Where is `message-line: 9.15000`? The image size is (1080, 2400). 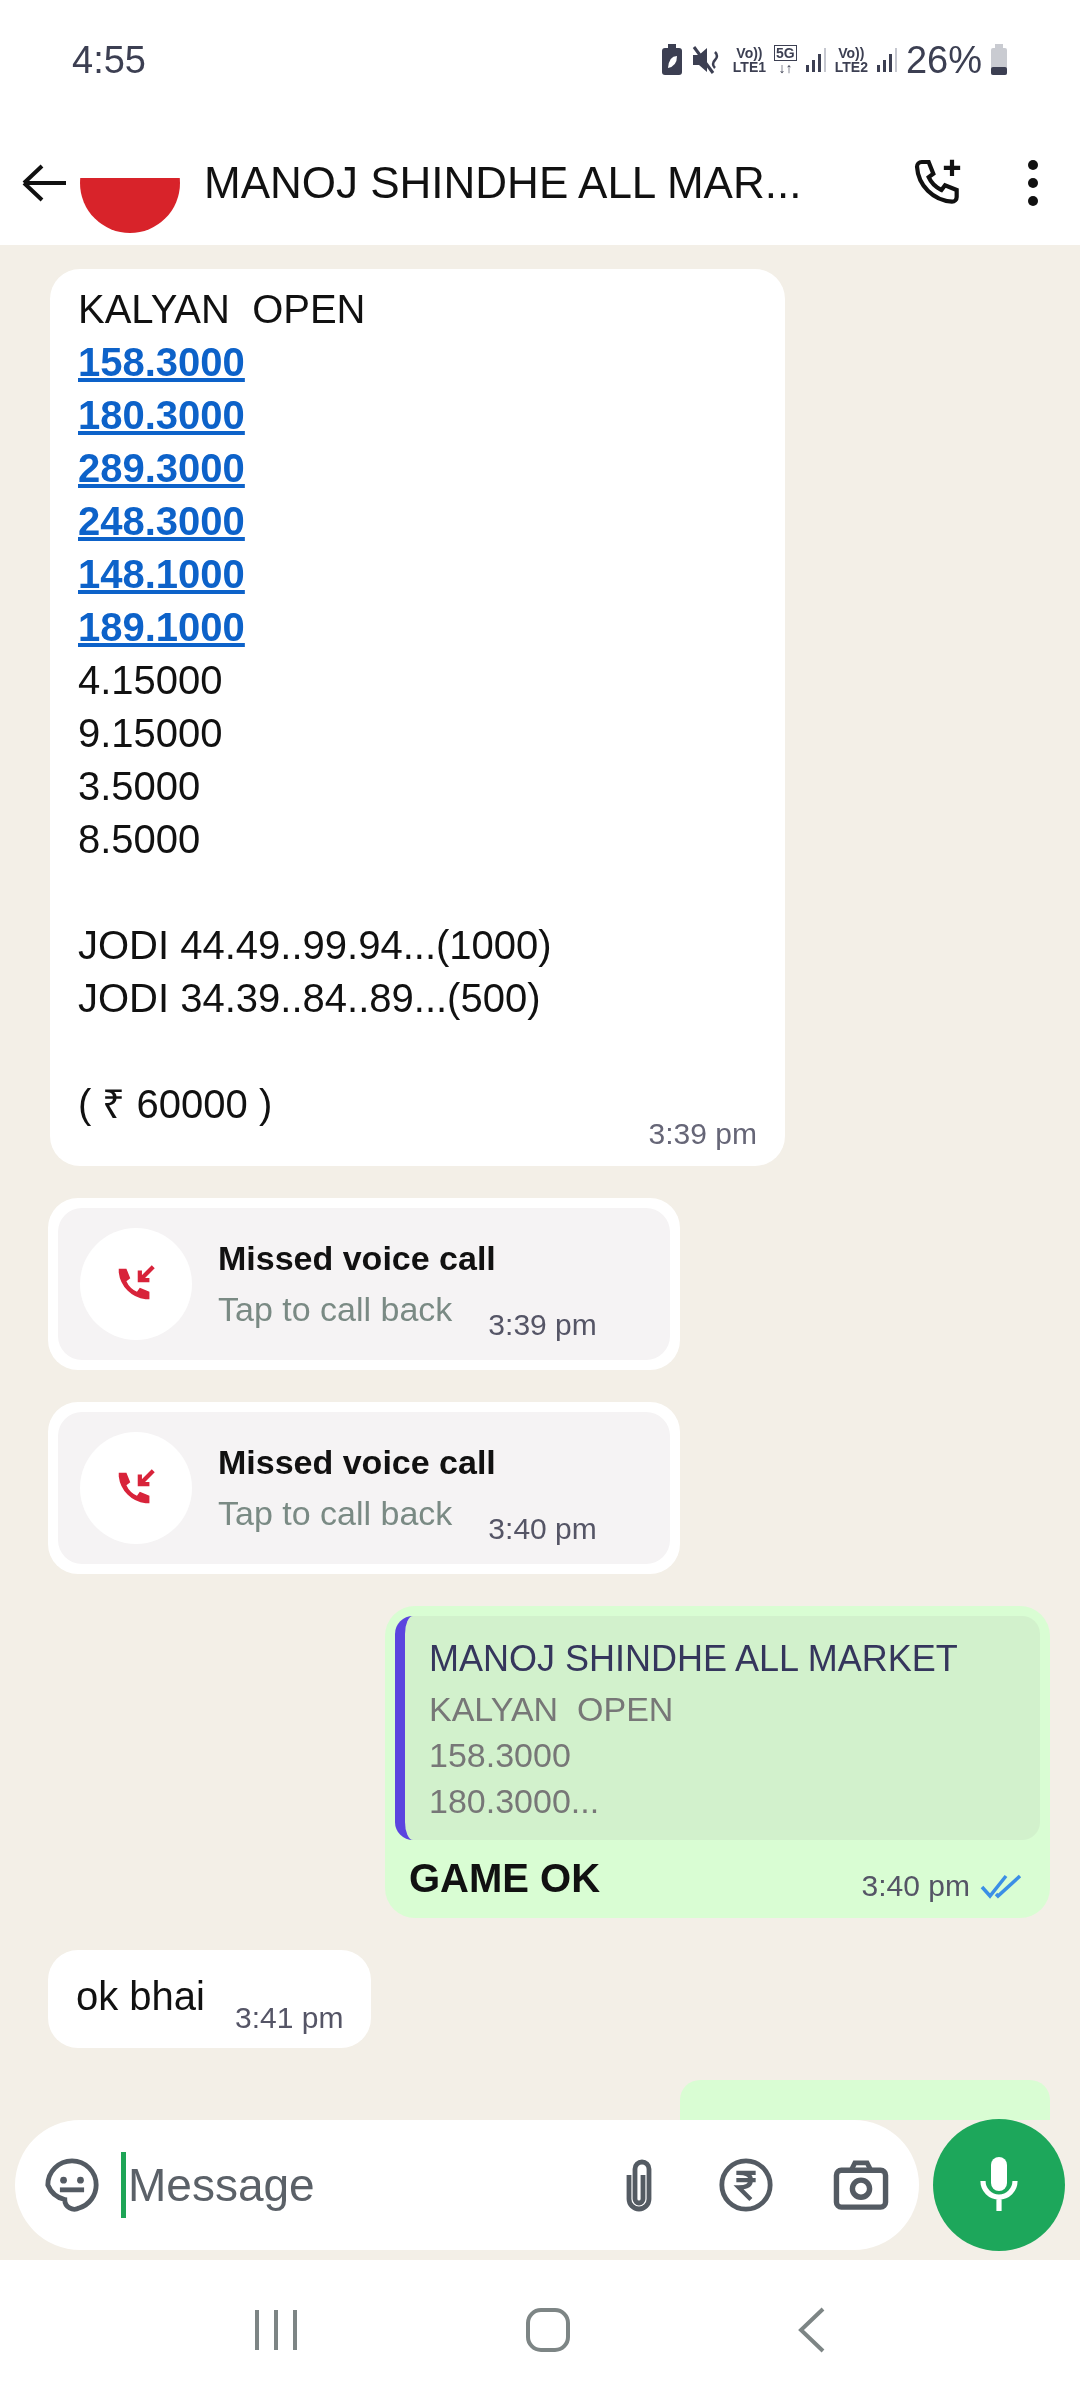 message-line: 9.15000 is located at coordinates (151, 733).